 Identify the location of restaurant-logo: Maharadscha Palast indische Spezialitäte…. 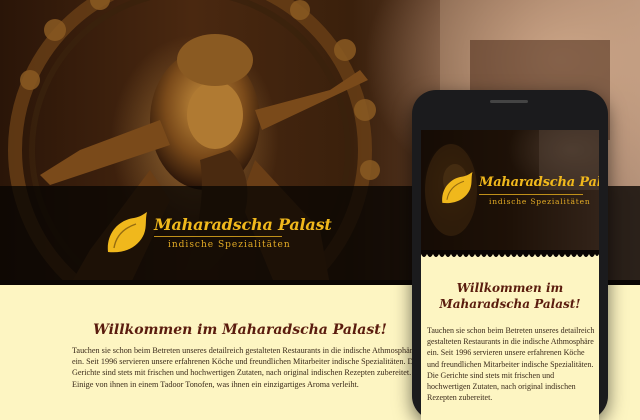
(218, 236).